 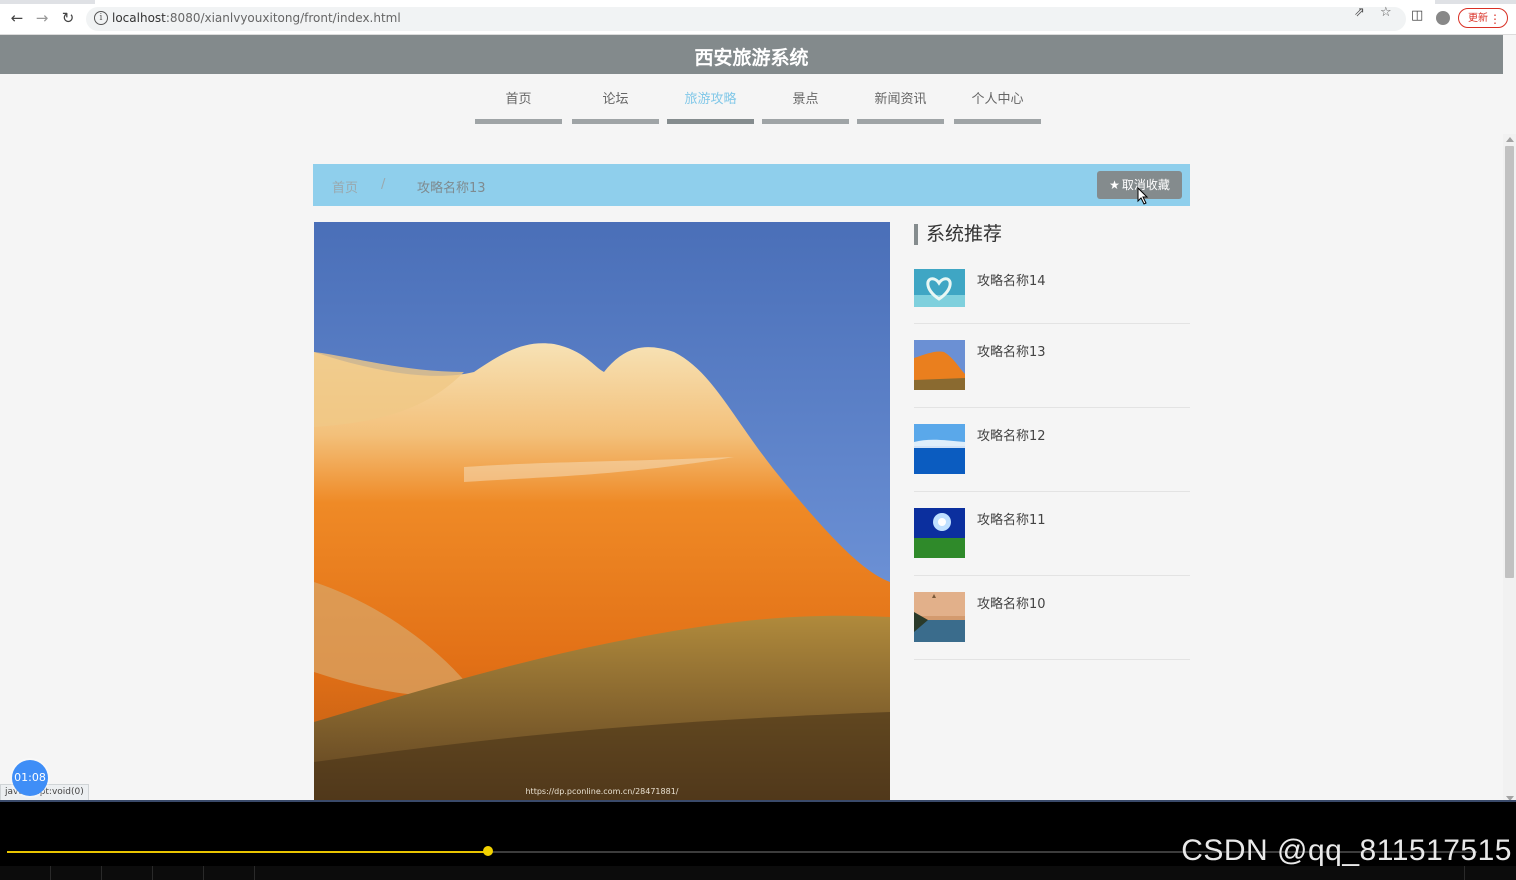 I want to click on update-button: 更新 ⋮, so click(x=1483, y=18).